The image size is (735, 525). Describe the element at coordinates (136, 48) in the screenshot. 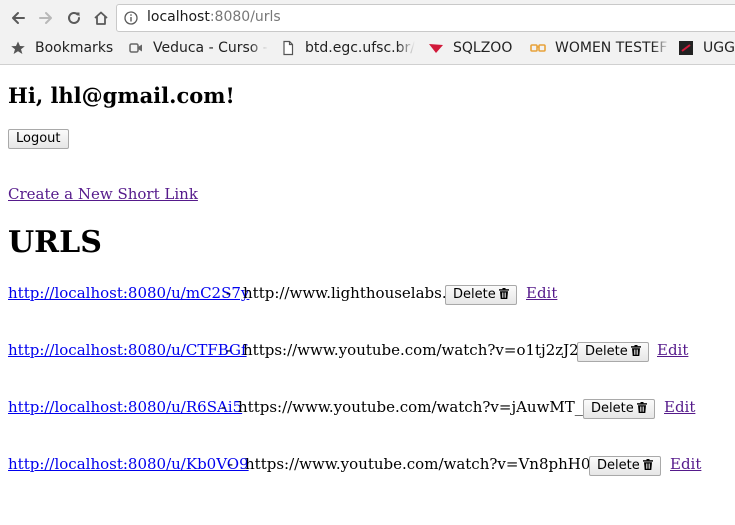

I see `video-camera-icon` at that location.